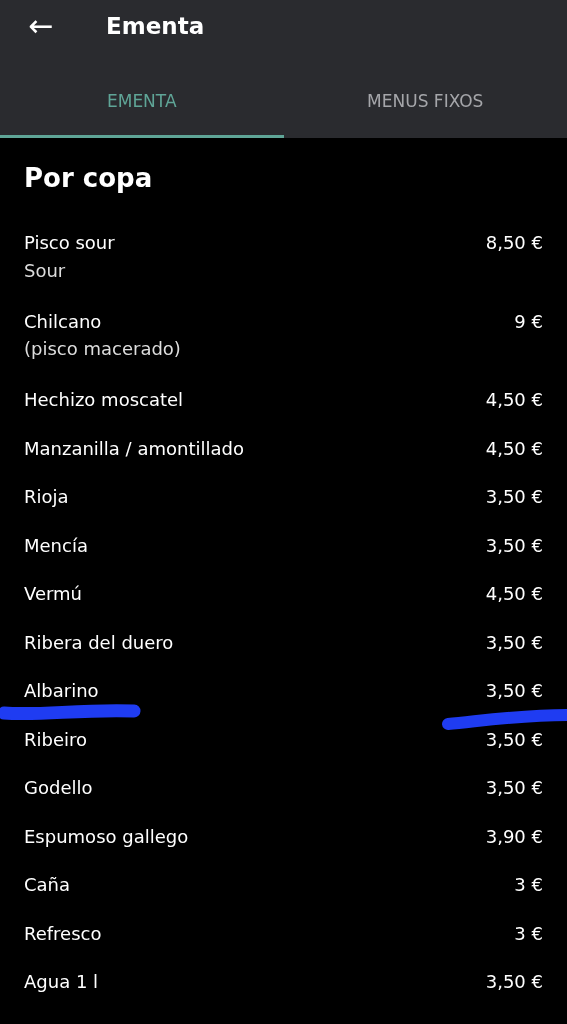  Describe the element at coordinates (61, 982) in the screenshot. I see `item-name: Agua 1 l` at that location.